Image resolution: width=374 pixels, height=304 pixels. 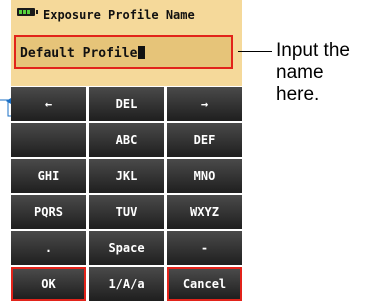 What do you see at coordinates (126, 176) in the screenshot?
I see `jkl-key: JKL` at bounding box center [126, 176].